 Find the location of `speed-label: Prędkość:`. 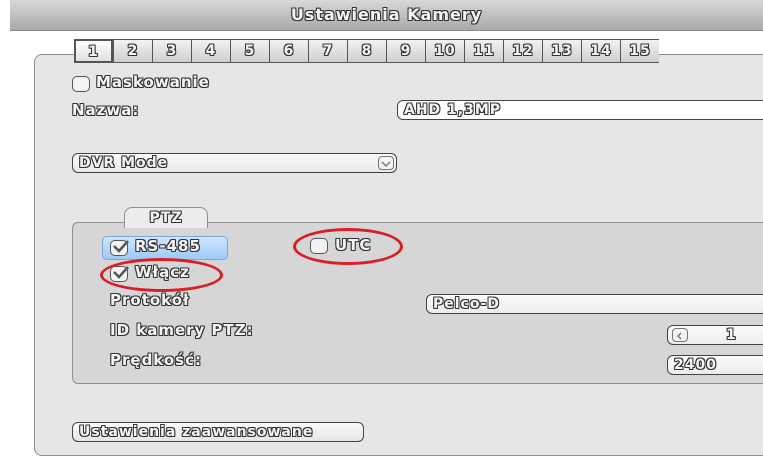

speed-label: Prędkość: is located at coordinates (156, 360).